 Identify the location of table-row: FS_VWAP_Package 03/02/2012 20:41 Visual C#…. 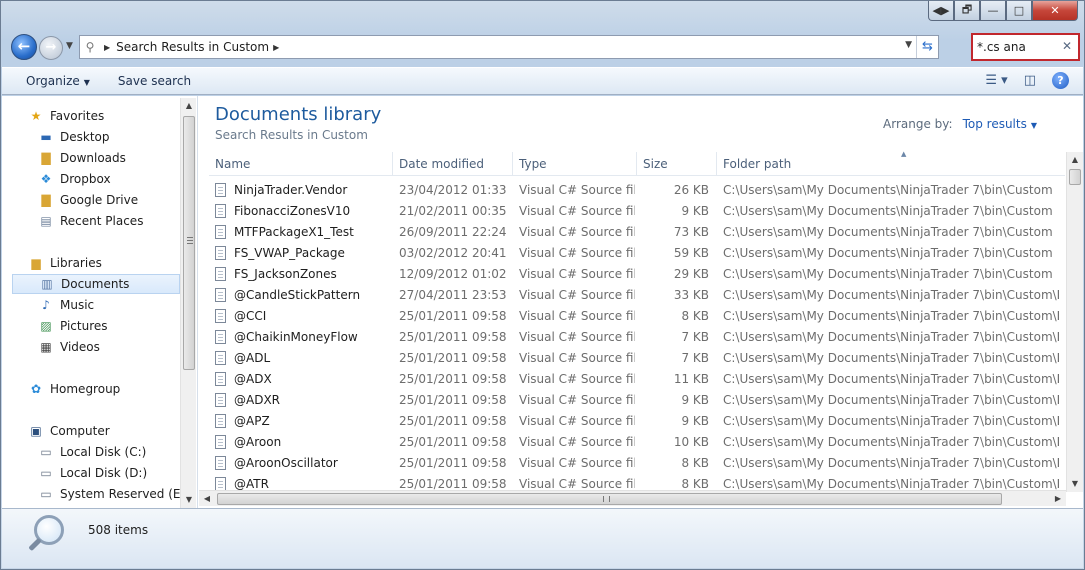
(637, 253).